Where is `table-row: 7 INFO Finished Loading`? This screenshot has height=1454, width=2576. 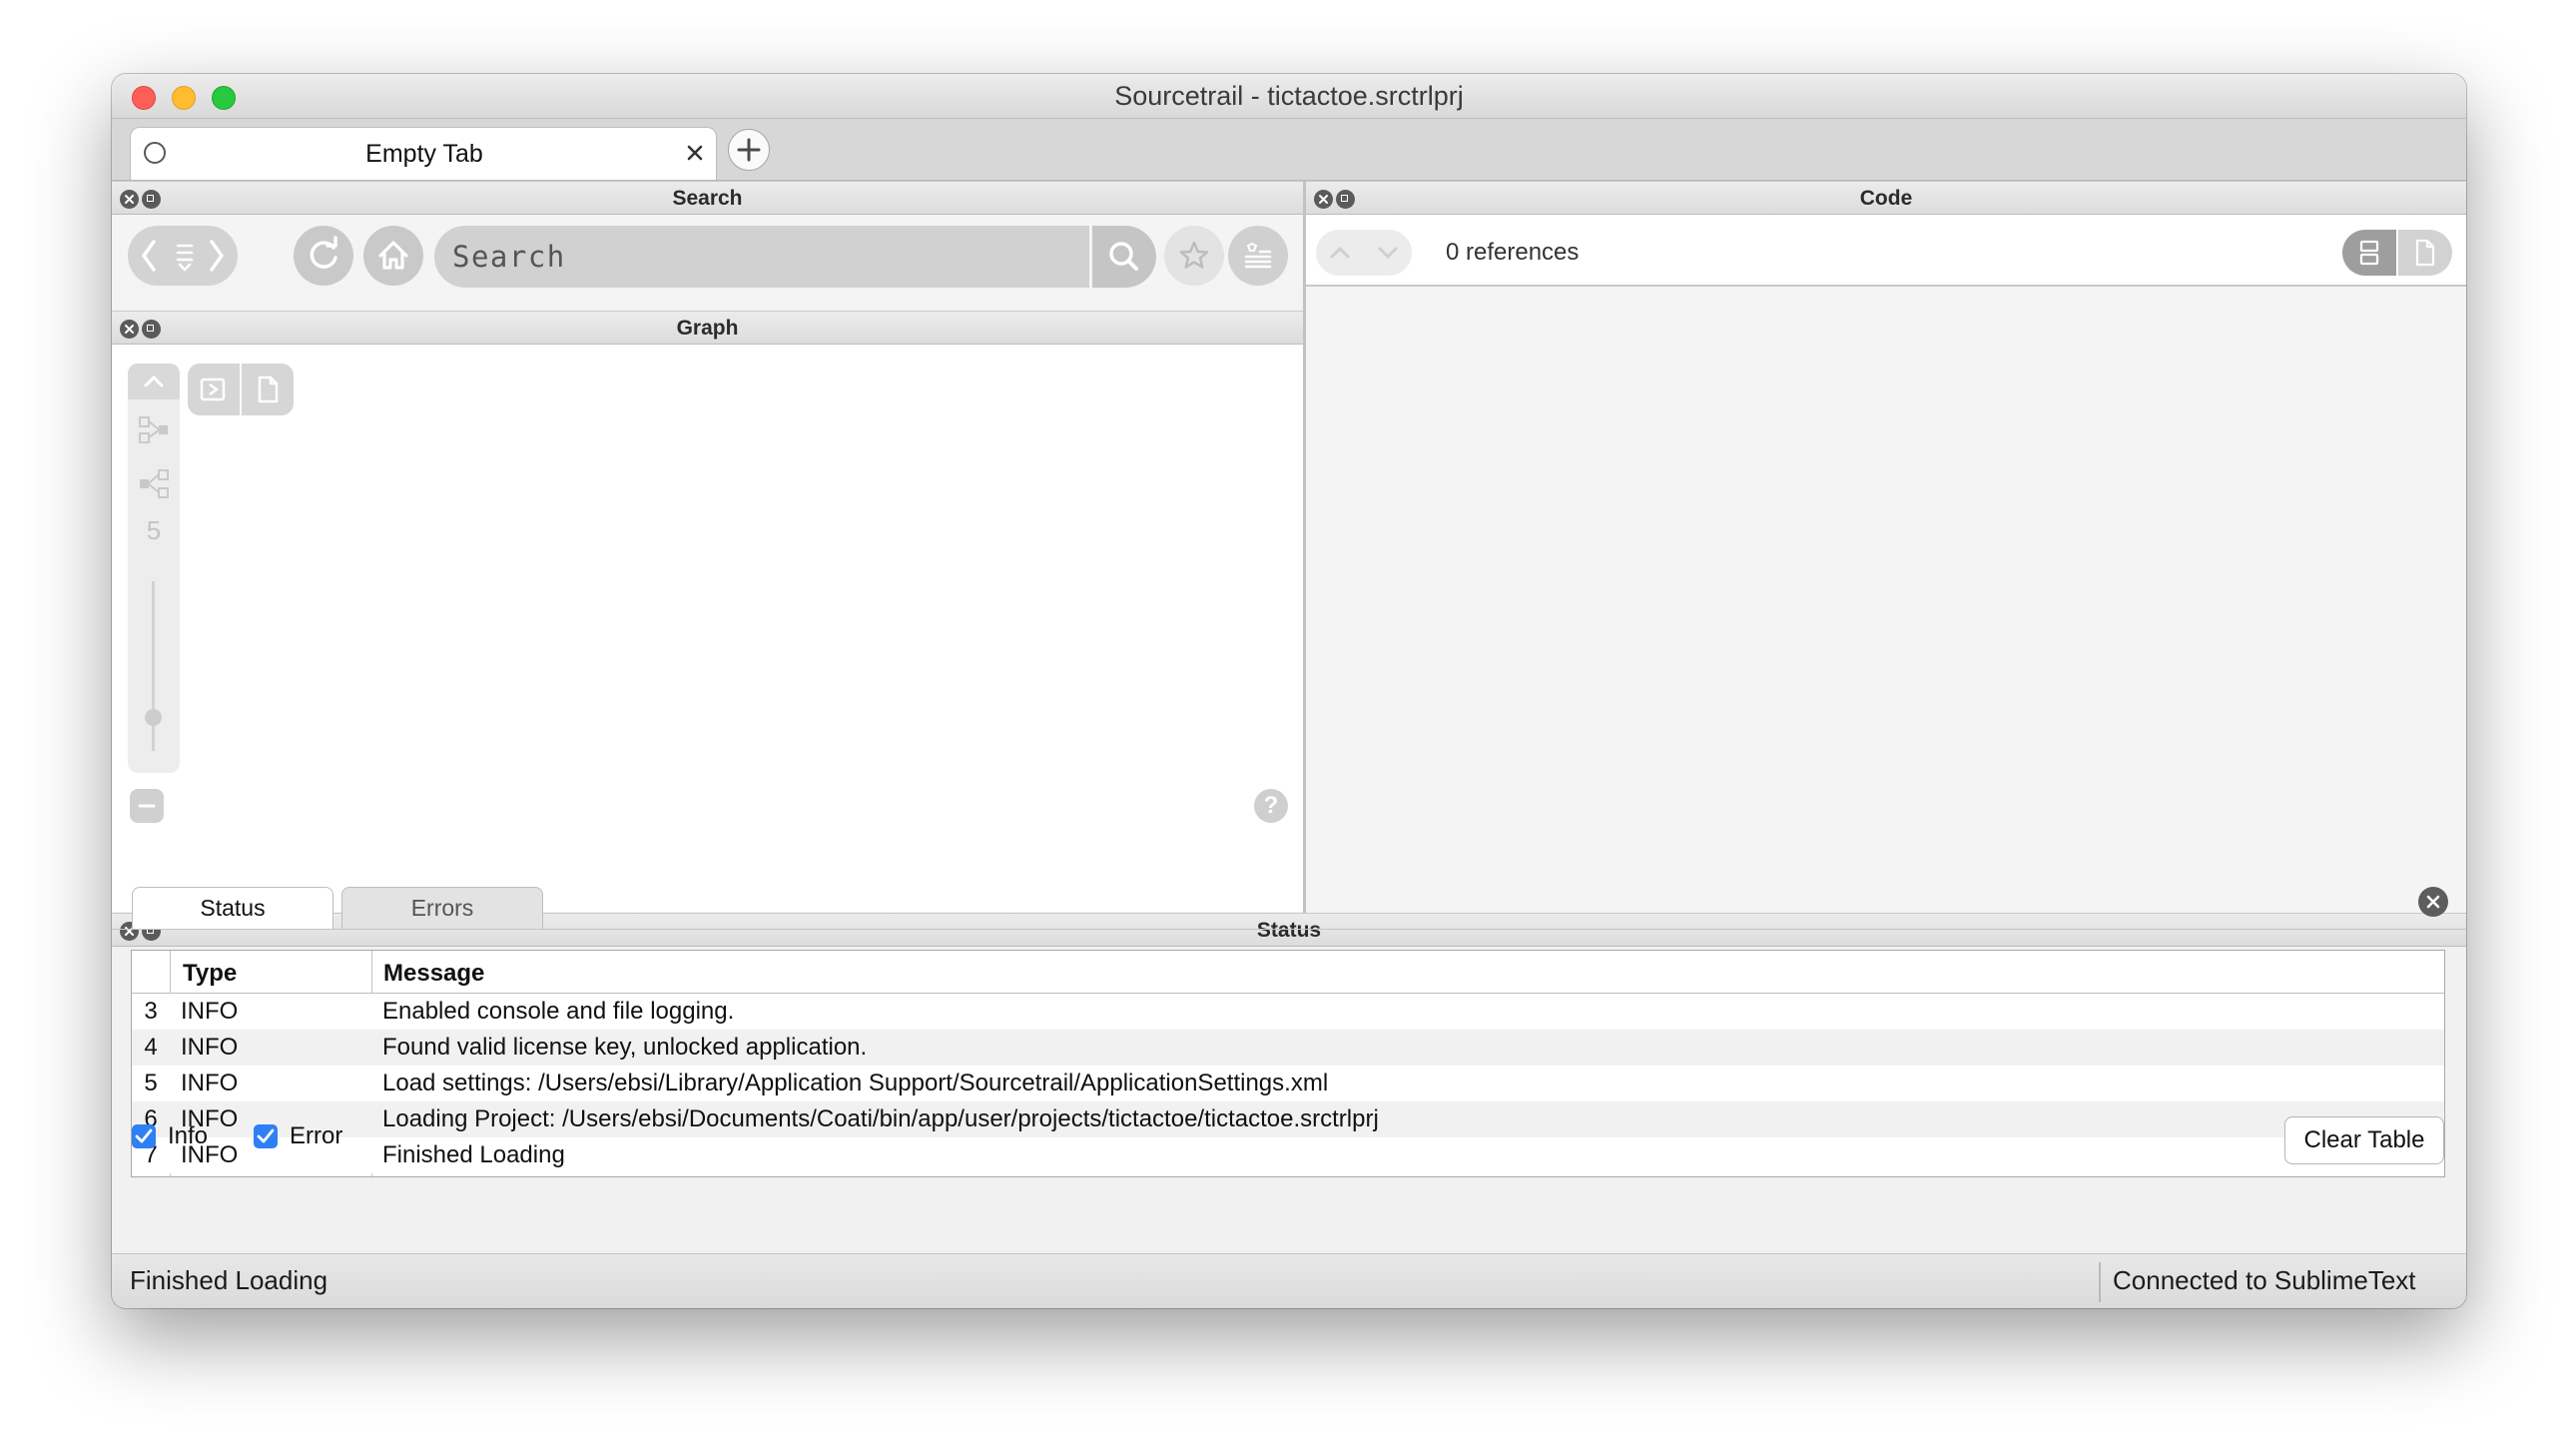
table-row: 7 INFO Finished Loading is located at coordinates (1288, 1155).